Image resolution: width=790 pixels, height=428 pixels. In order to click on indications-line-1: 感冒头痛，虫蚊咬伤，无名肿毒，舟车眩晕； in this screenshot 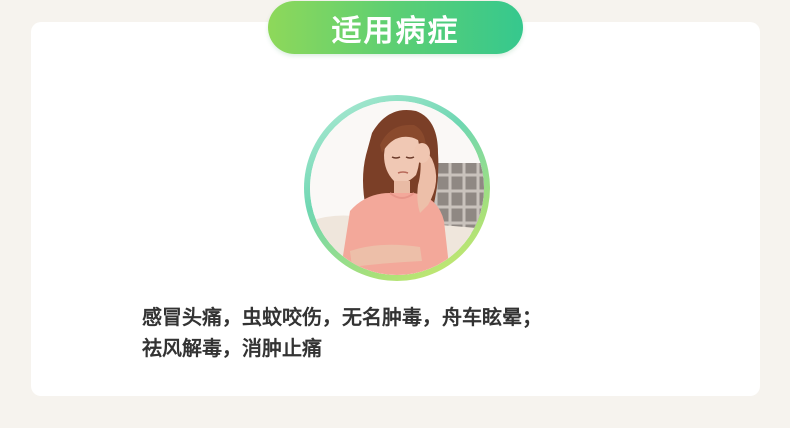, I will do `click(342, 317)`.